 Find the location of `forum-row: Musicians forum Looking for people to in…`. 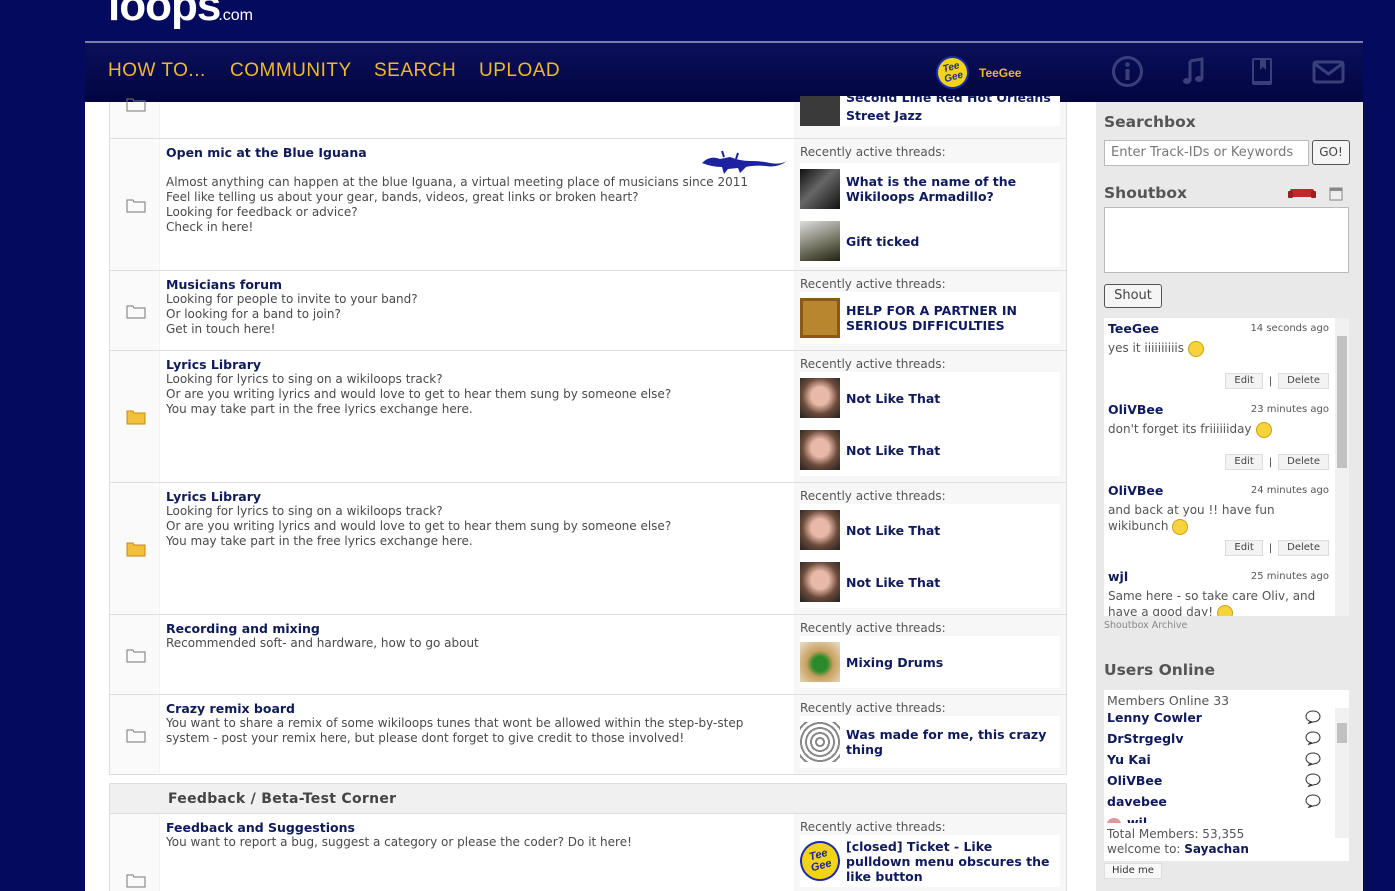

forum-row: Musicians forum Looking for people to in… is located at coordinates (588, 311).